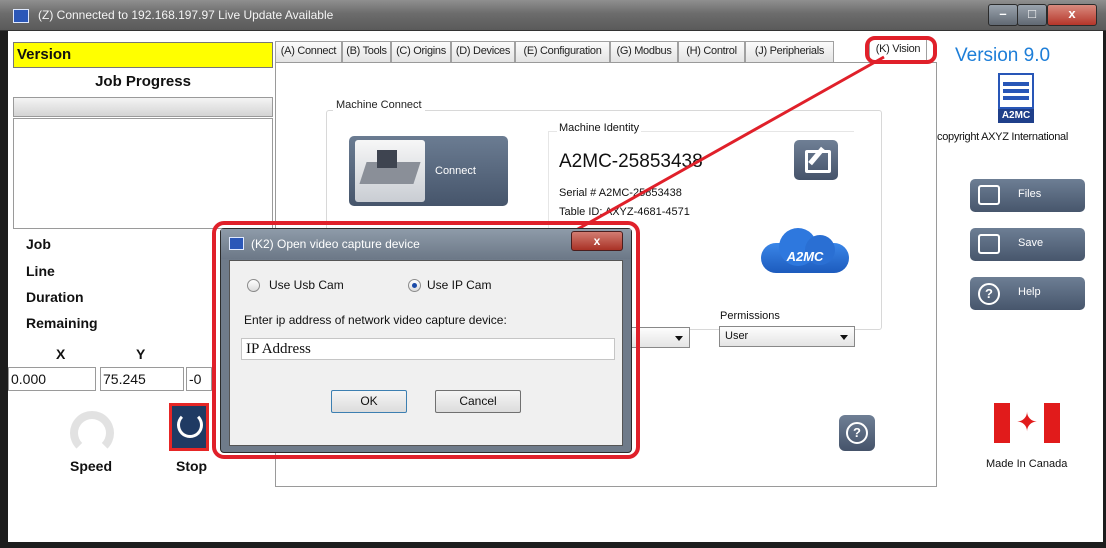 The width and height of the screenshot is (1106, 548). Describe the element at coordinates (599, 128) in the screenshot. I see `machine-identity-label: Machine Identity` at that location.